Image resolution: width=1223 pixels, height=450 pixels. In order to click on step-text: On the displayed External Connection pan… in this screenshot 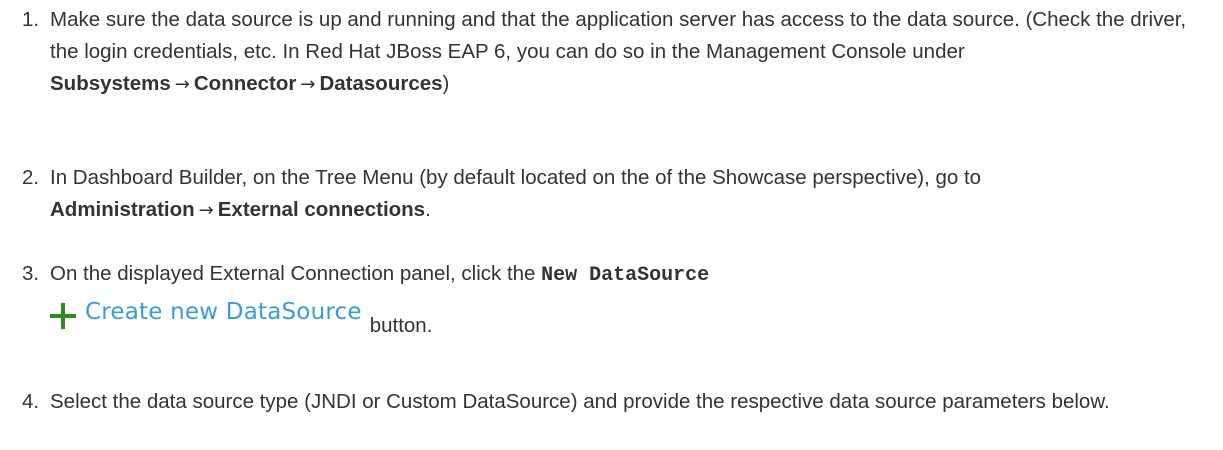, I will do `click(296, 273)`.